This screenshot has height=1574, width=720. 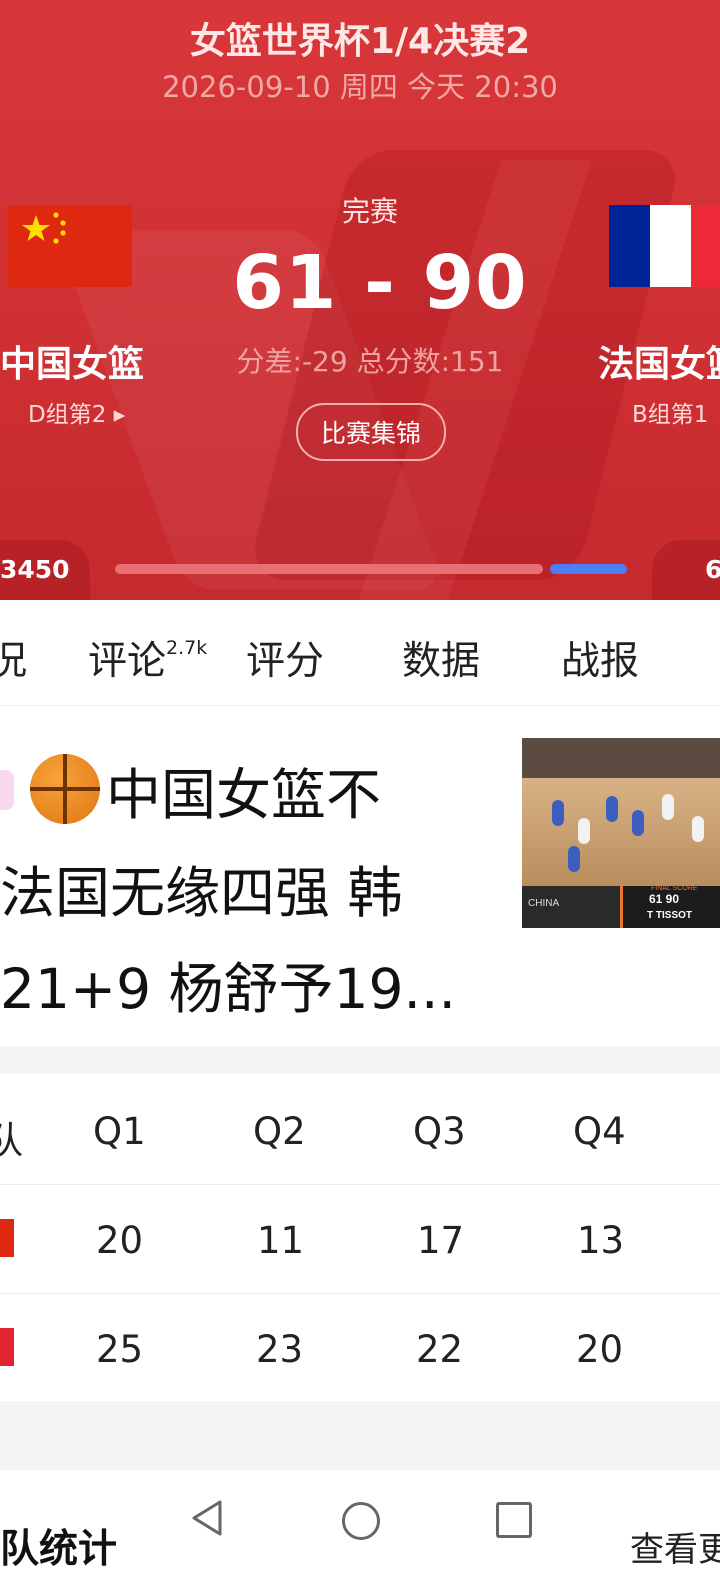 What do you see at coordinates (380, 283) in the screenshot?
I see `match-score: 61 - 90` at bounding box center [380, 283].